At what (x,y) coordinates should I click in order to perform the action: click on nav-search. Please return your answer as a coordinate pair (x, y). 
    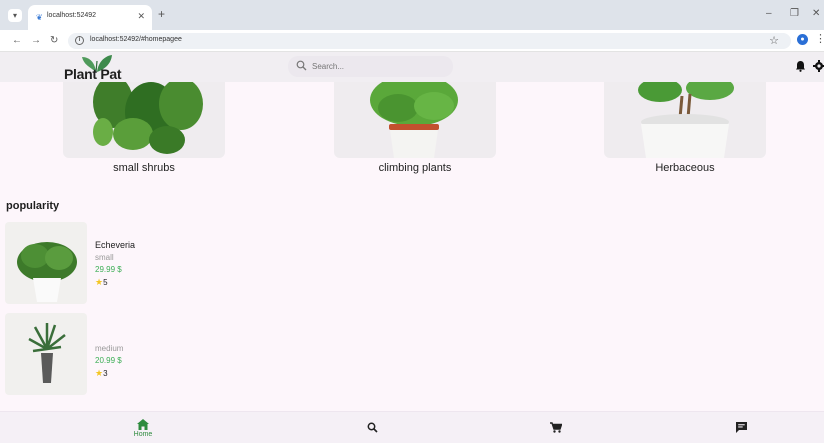
    Looking at the image, I should click on (372, 427).